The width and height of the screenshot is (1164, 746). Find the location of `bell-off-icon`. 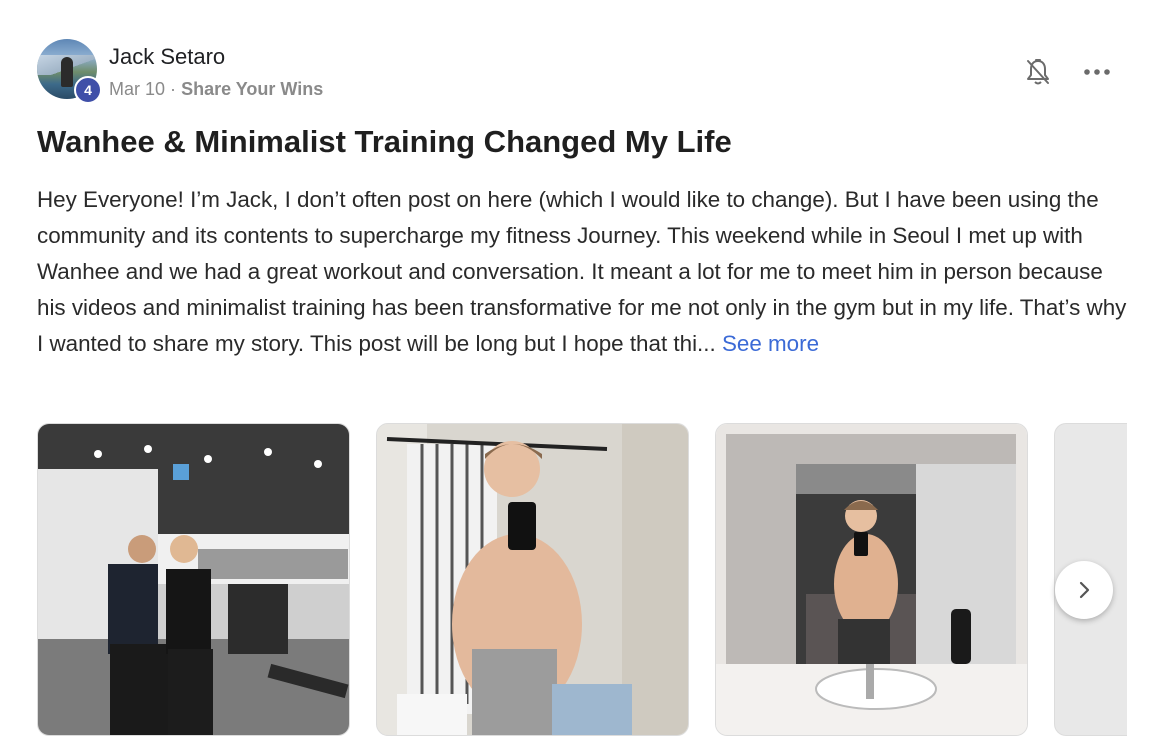

bell-off-icon is located at coordinates (1038, 72).